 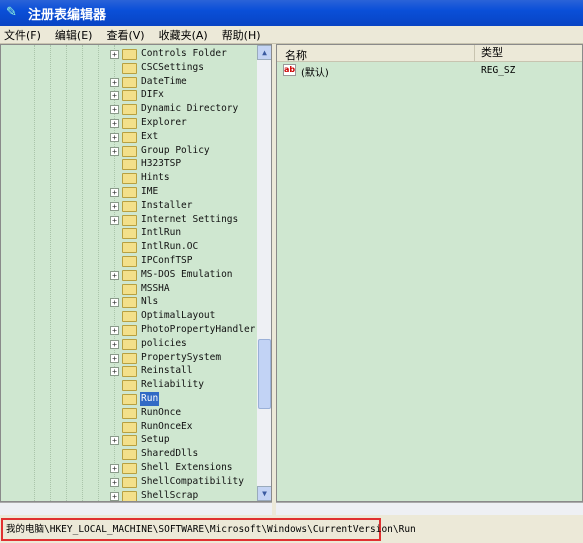 I want to click on value-row: ab (默认) REG_SZ, so click(x=429, y=70).